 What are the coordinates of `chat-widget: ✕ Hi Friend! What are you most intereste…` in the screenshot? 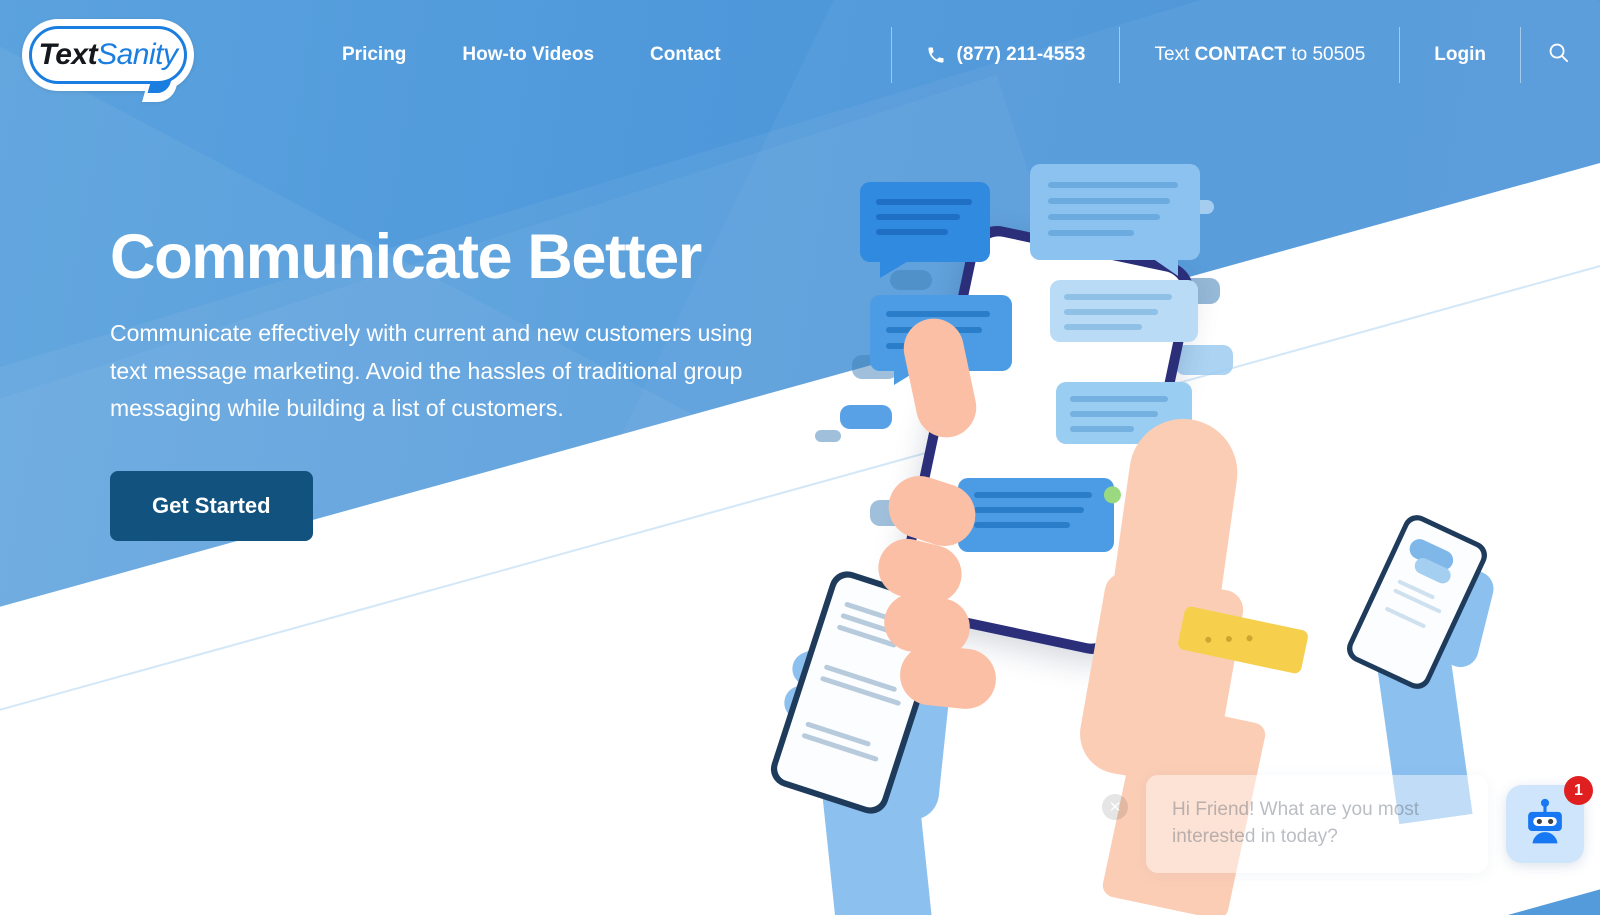 It's located at (1347, 824).